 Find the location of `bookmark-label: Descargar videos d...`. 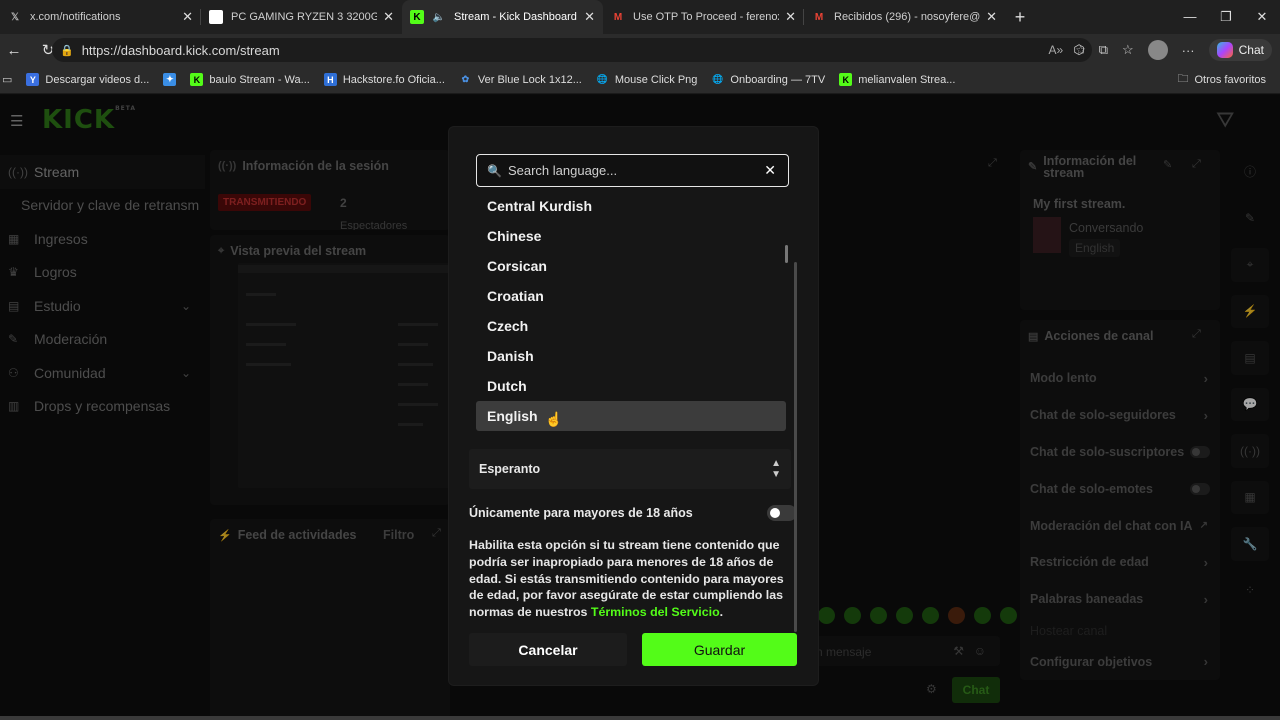

bookmark-label: Descargar videos d... is located at coordinates (97, 79).